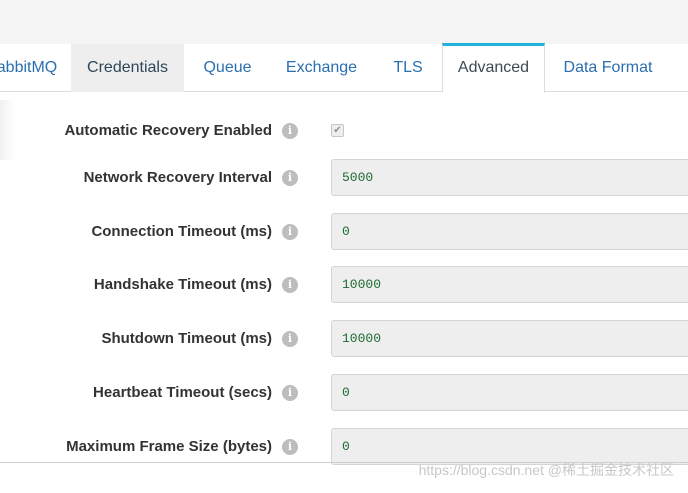 This screenshot has height=493, width=688. What do you see at coordinates (509, 284) in the screenshot?
I see `handshake-timeout-input: 10000` at bounding box center [509, 284].